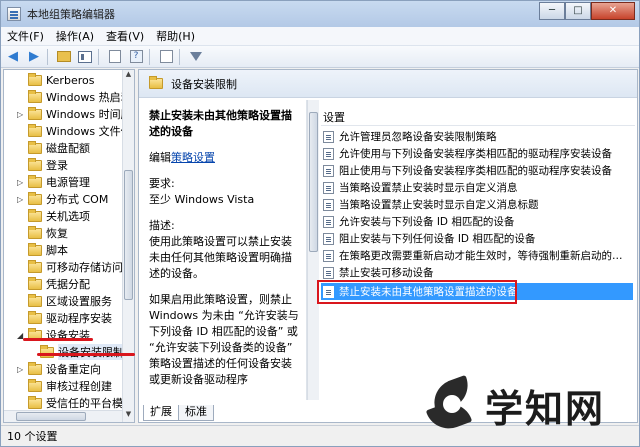  What do you see at coordinates (161, 413) in the screenshot?
I see `tab-extended: 扩展` at bounding box center [161, 413].